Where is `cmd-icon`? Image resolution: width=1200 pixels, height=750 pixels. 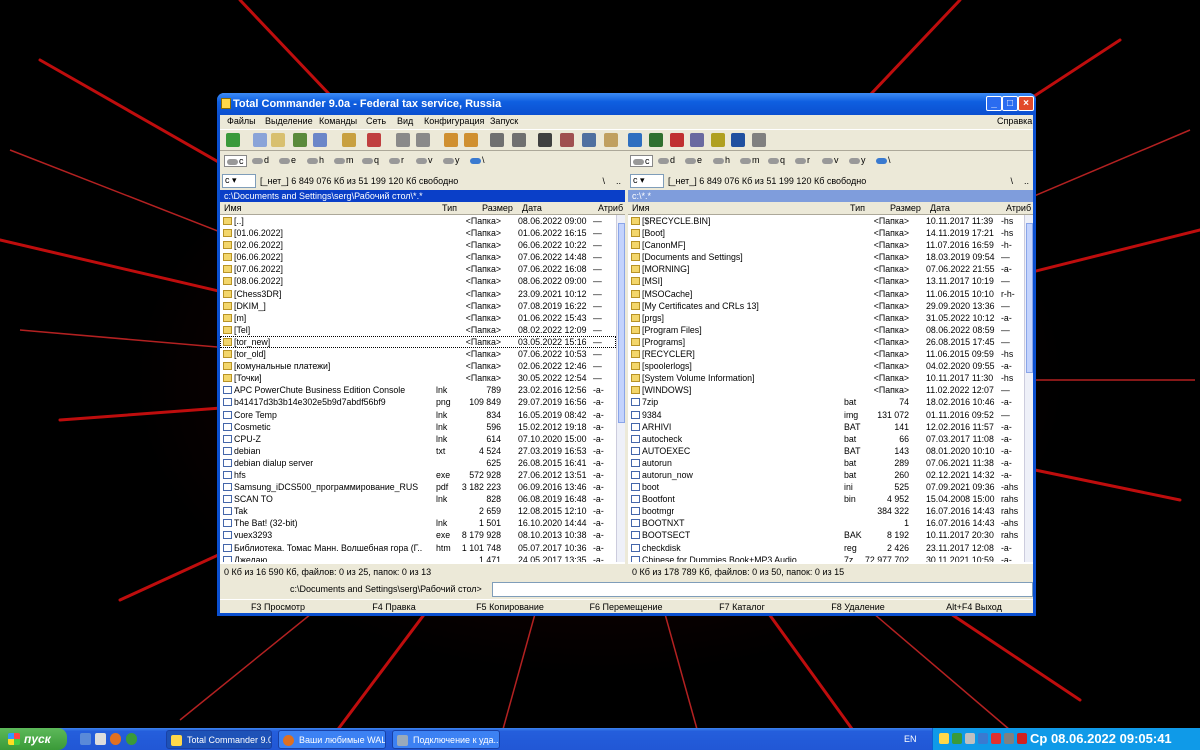
cmd-icon is located at coordinates (759, 140).